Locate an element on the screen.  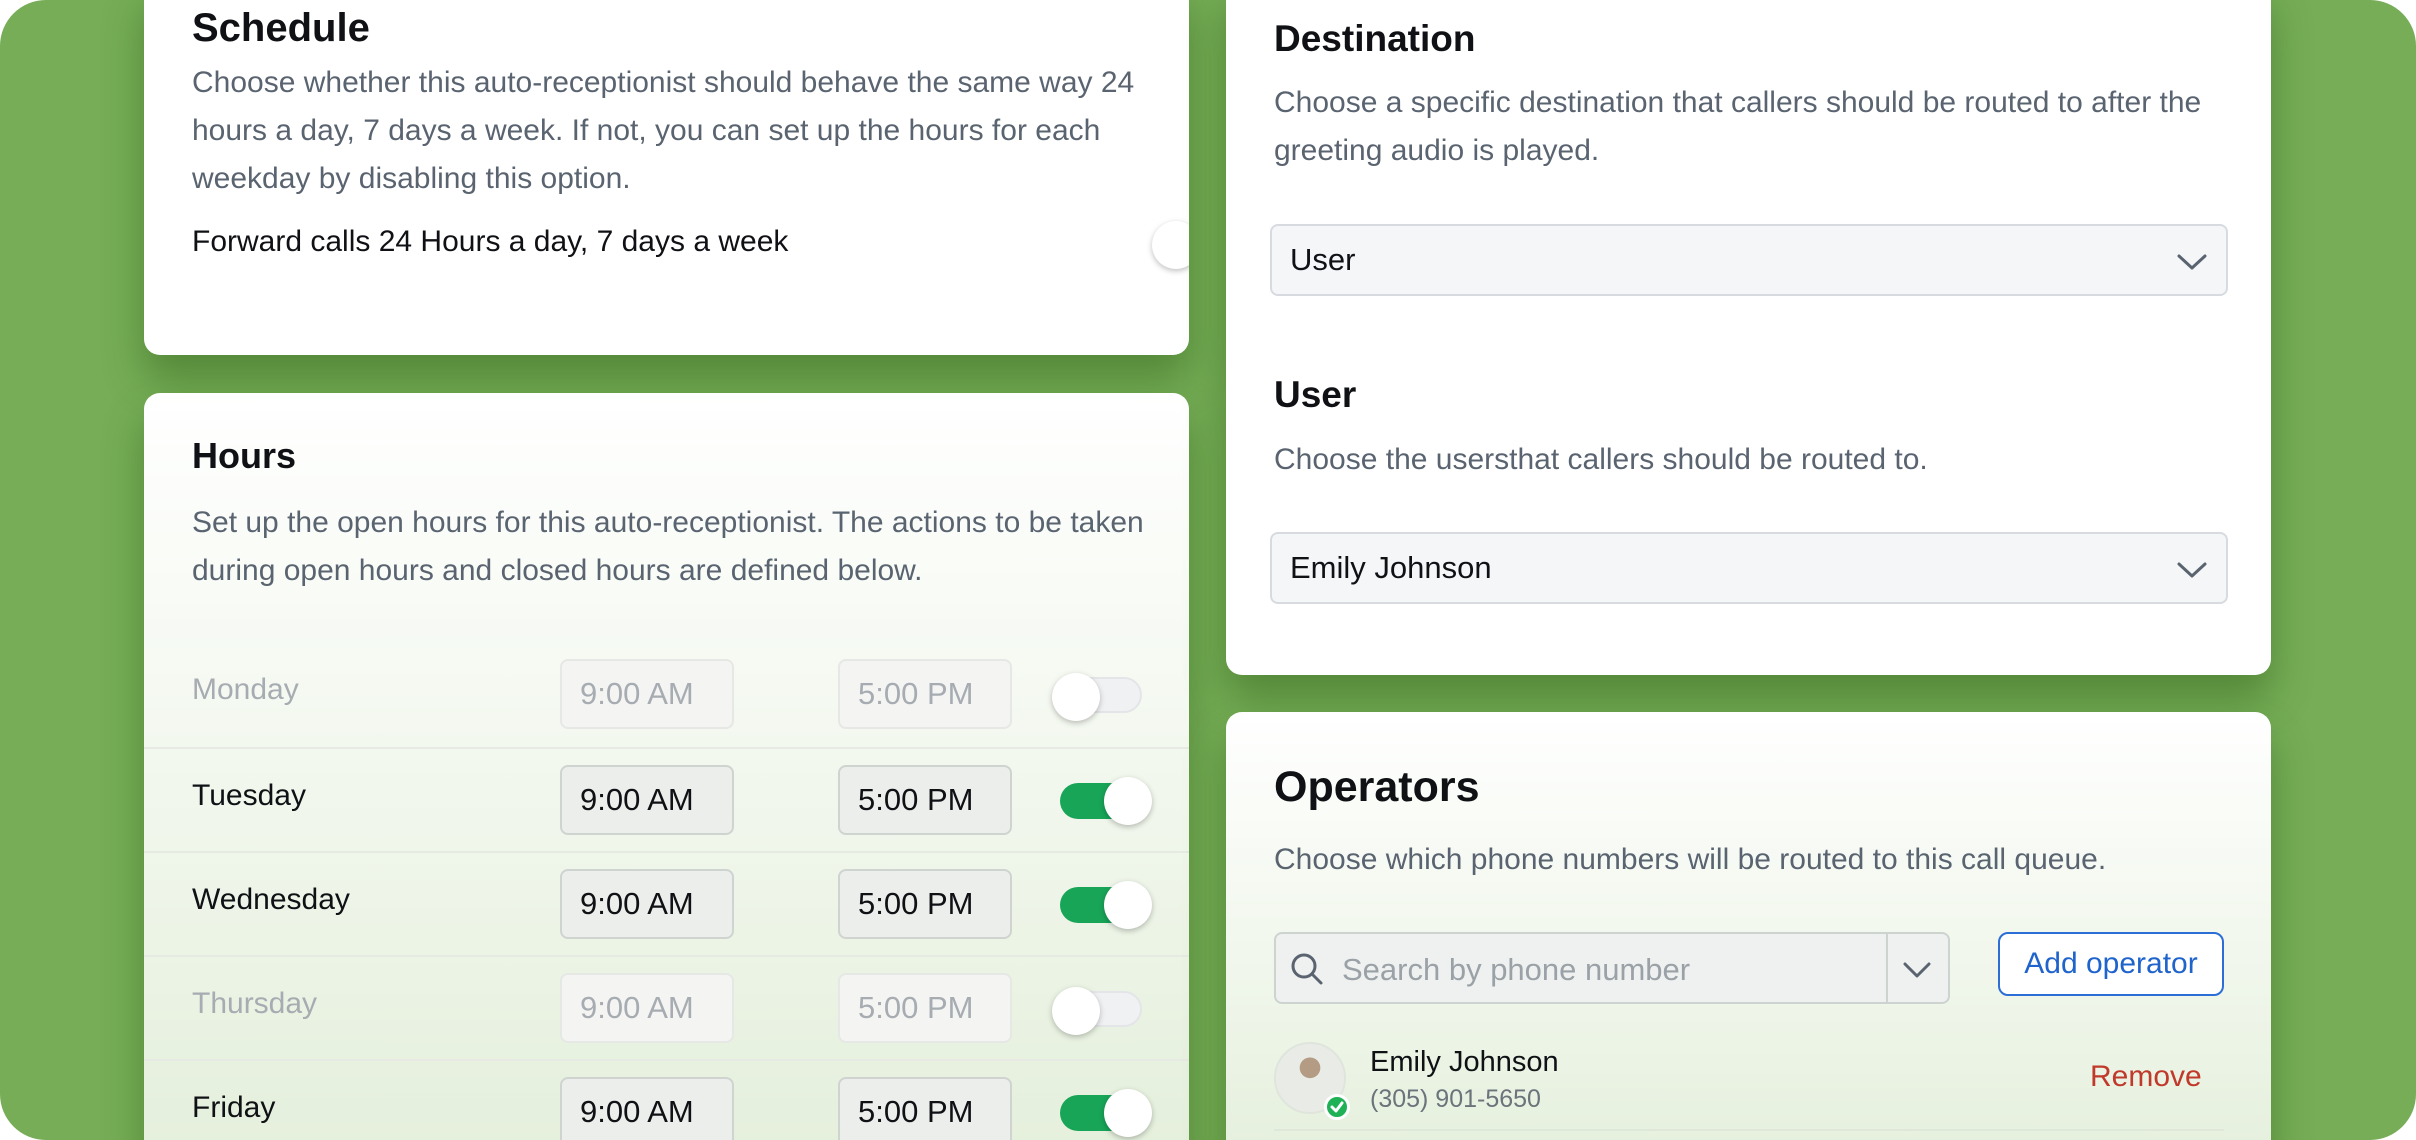
operators-title: Operators is located at coordinates (1377, 787).